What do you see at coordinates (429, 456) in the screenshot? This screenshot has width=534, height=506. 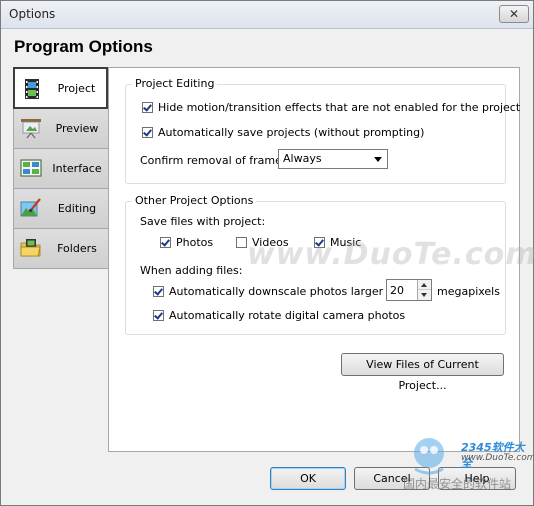 I see `mascot-icon` at bounding box center [429, 456].